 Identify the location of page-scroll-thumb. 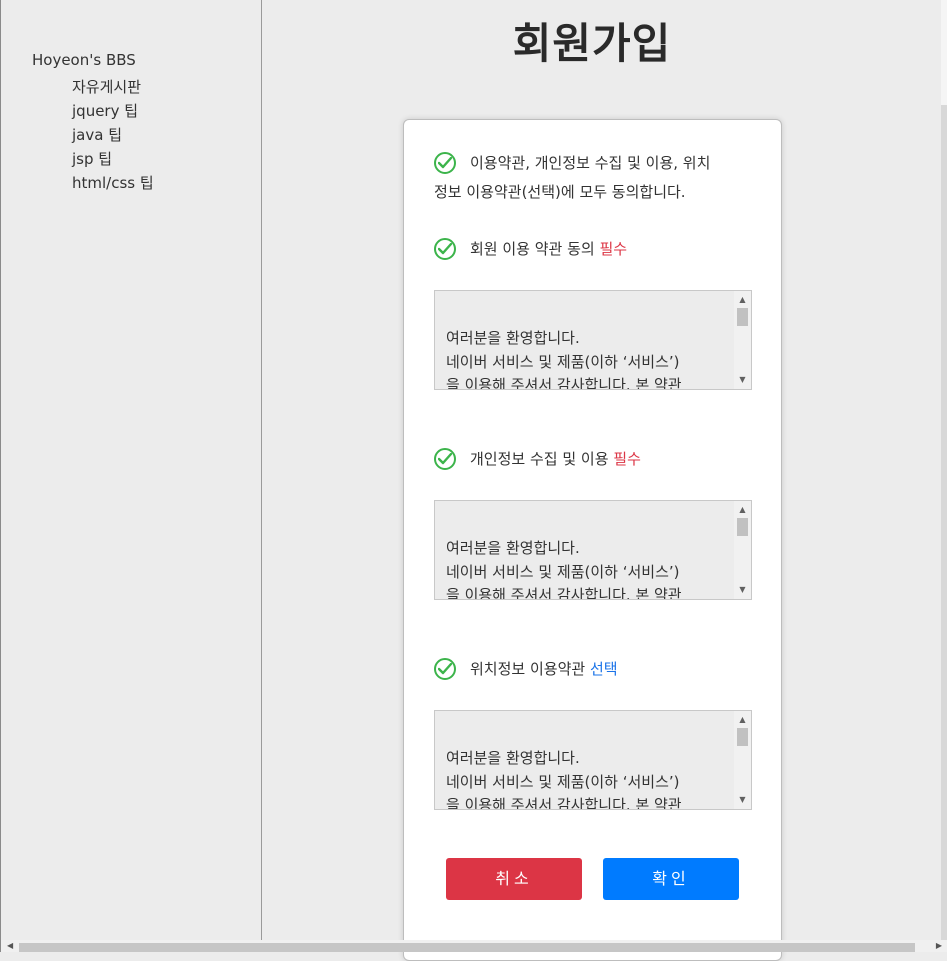
(944, 52).